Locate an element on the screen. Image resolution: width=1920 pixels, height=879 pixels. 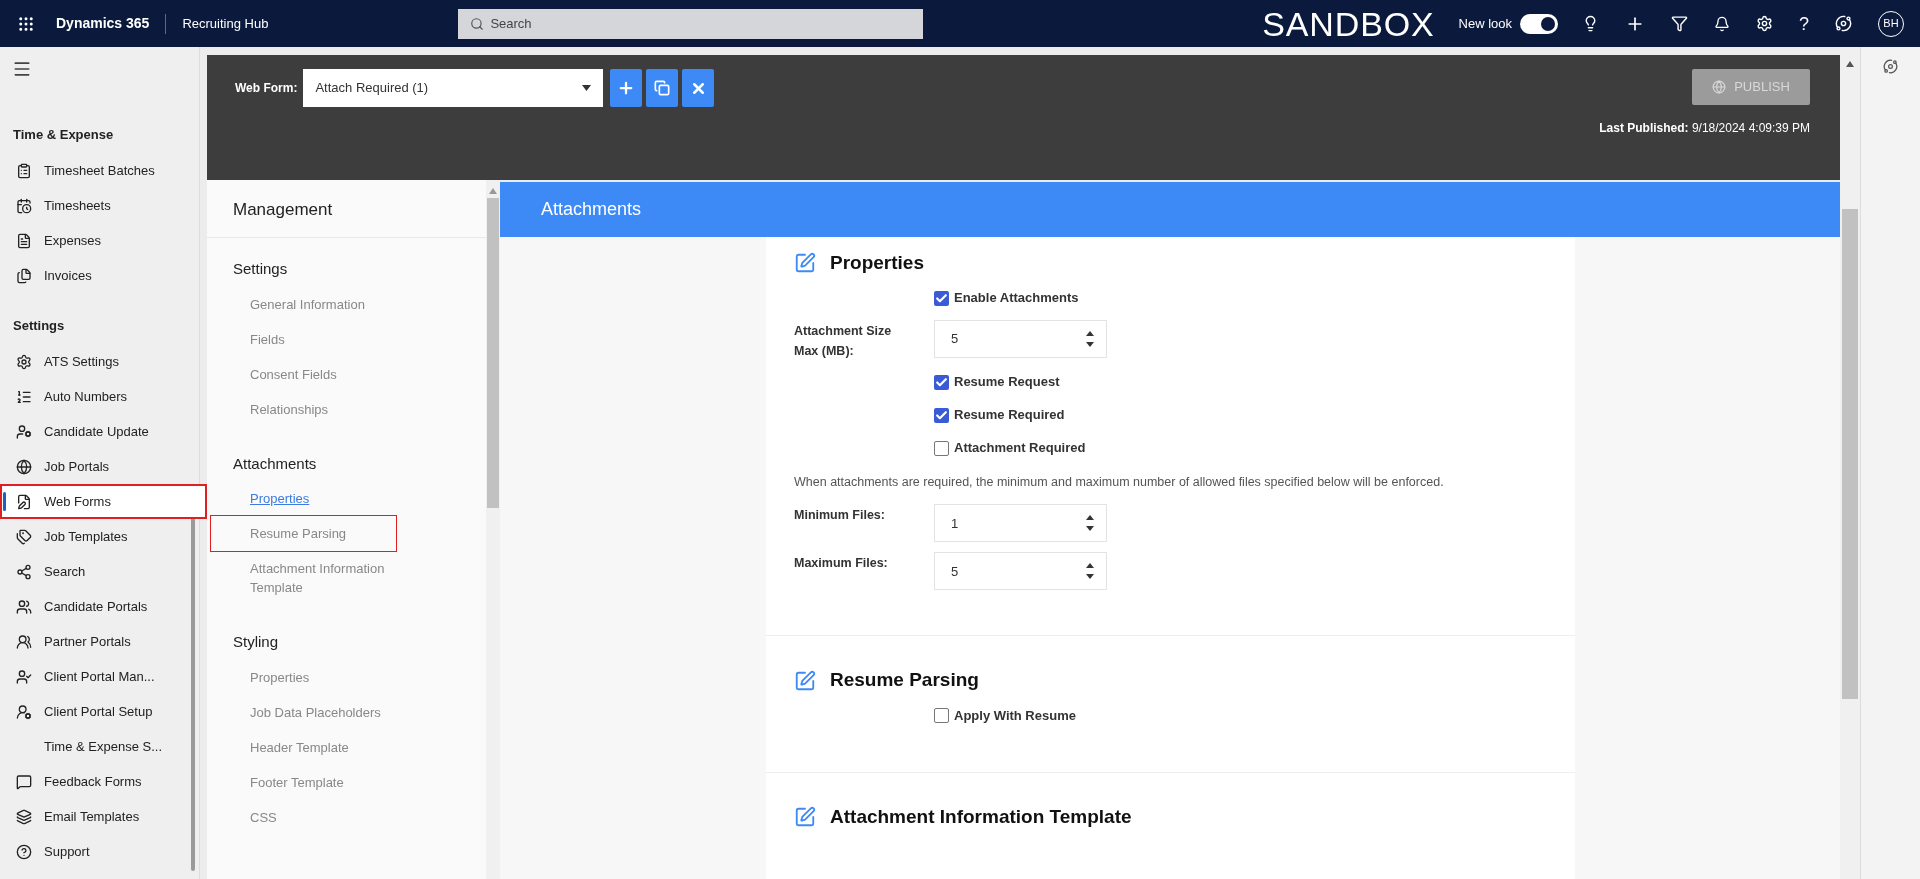
filter-icon is located at coordinates (1679, 23).